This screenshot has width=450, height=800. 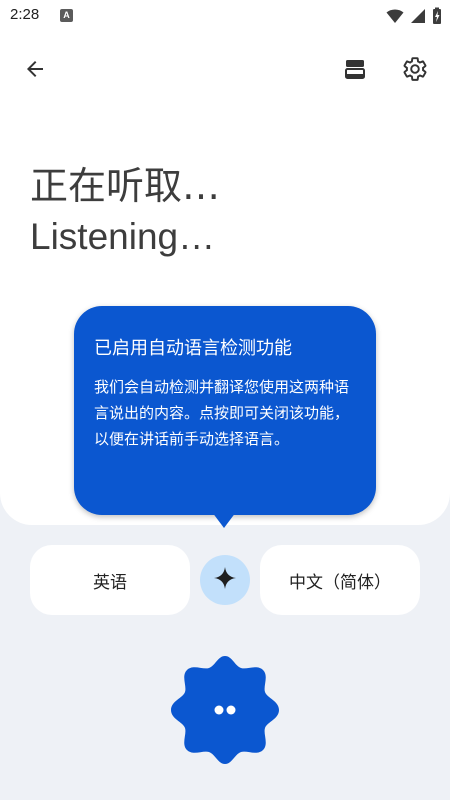 I want to click on layout-toggle-button, so click(x=355, y=71).